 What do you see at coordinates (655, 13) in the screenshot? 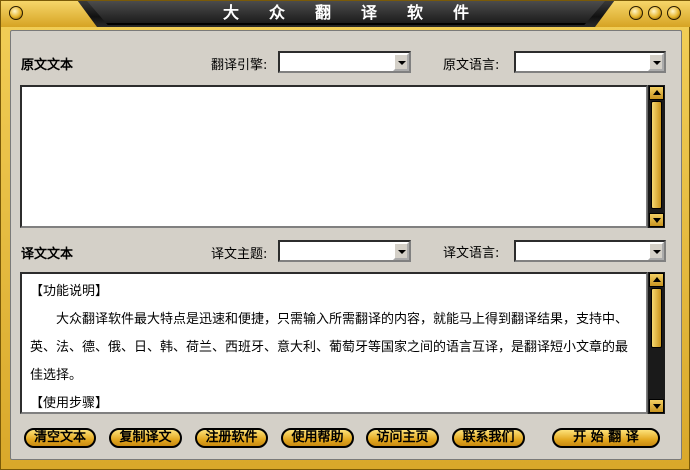
I see `maximize-button` at bounding box center [655, 13].